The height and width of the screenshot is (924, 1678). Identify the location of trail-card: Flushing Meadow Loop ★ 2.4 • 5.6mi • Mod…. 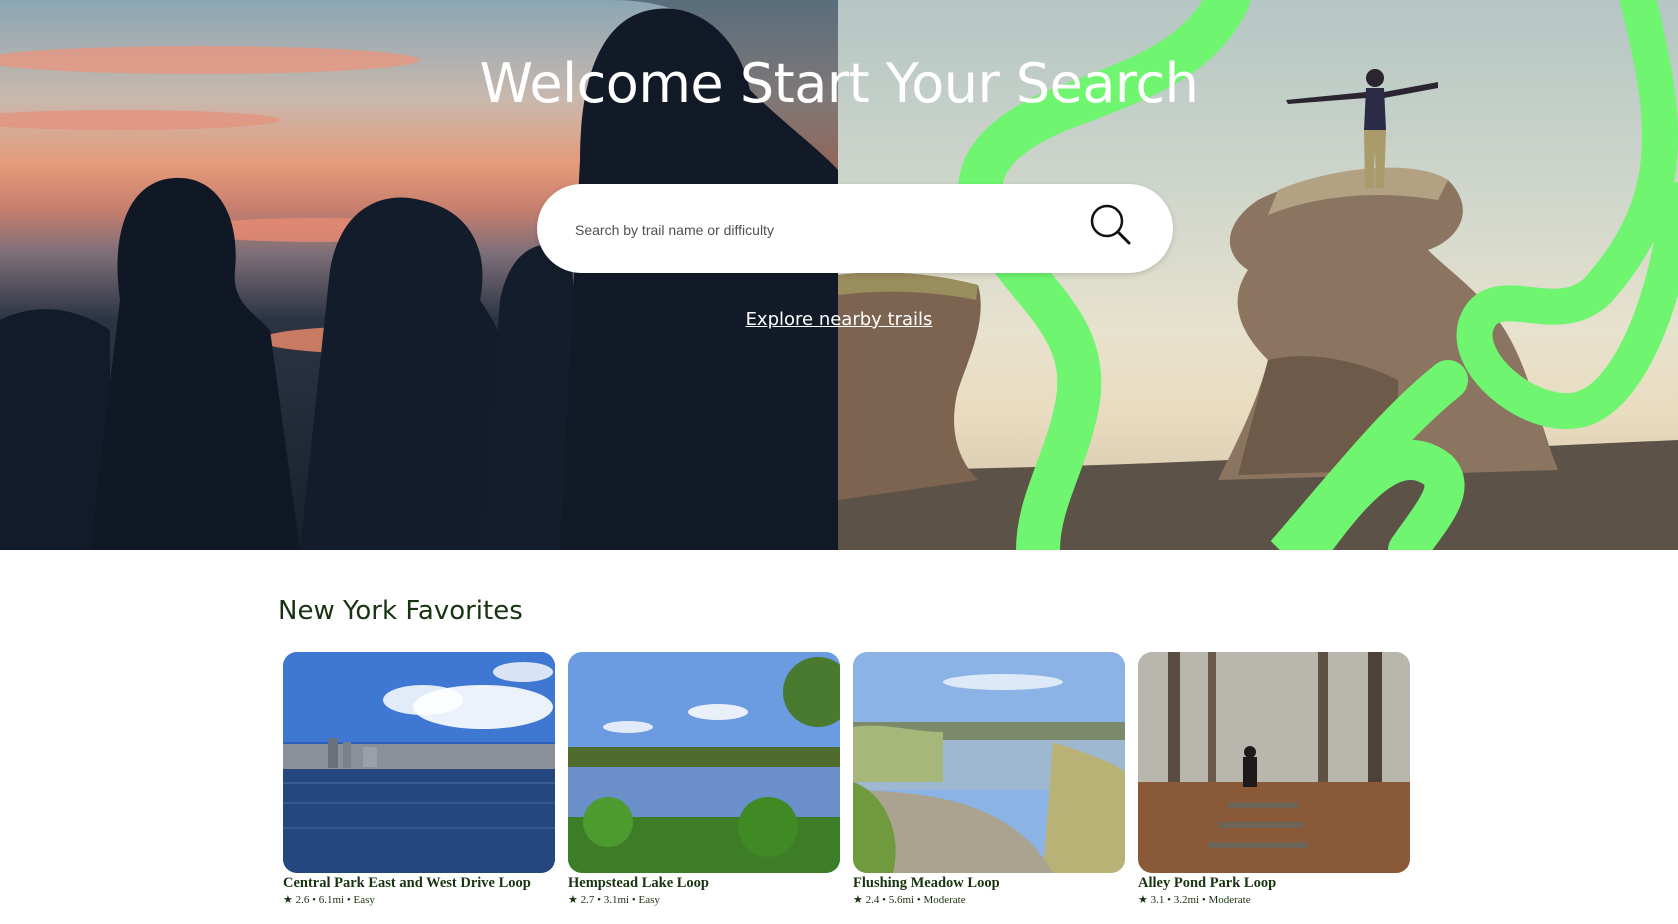
(989, 779).